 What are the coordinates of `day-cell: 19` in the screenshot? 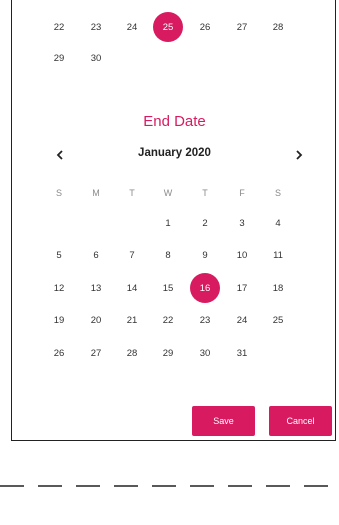 It's located at (59, 320).